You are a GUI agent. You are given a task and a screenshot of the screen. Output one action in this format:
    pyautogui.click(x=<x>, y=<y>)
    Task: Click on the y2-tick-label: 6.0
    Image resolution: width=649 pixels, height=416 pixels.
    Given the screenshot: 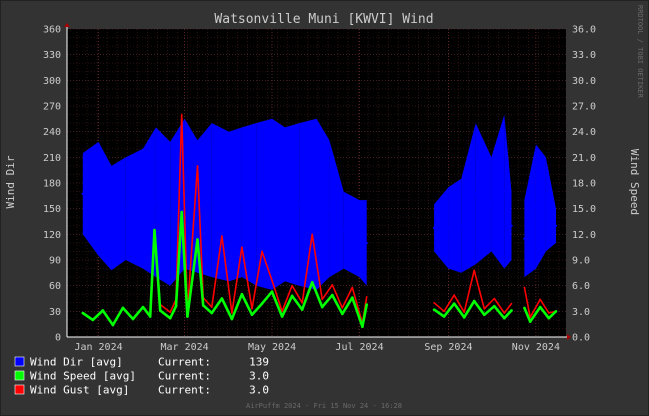 What is the action you would take?
    pyautogui.click(x=581, y=286)
    